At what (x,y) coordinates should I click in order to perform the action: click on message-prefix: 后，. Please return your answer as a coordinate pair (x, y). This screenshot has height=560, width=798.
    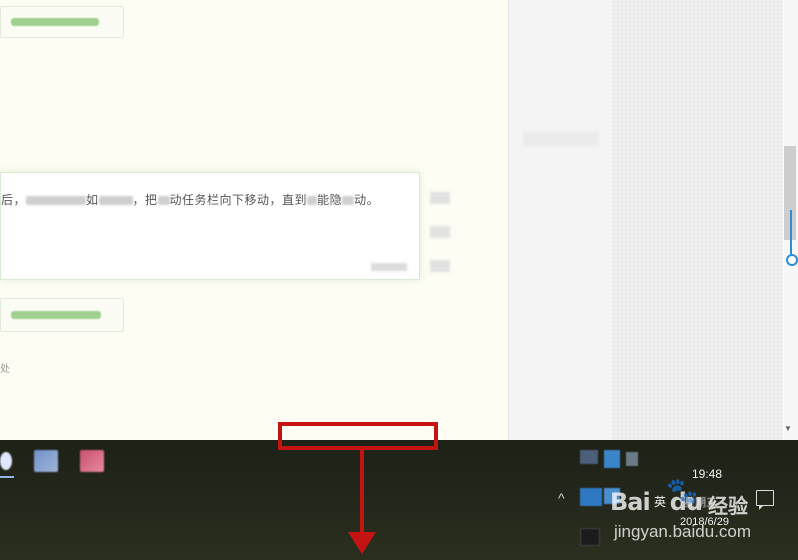
    Looking at the image, I should click on (14, 200).